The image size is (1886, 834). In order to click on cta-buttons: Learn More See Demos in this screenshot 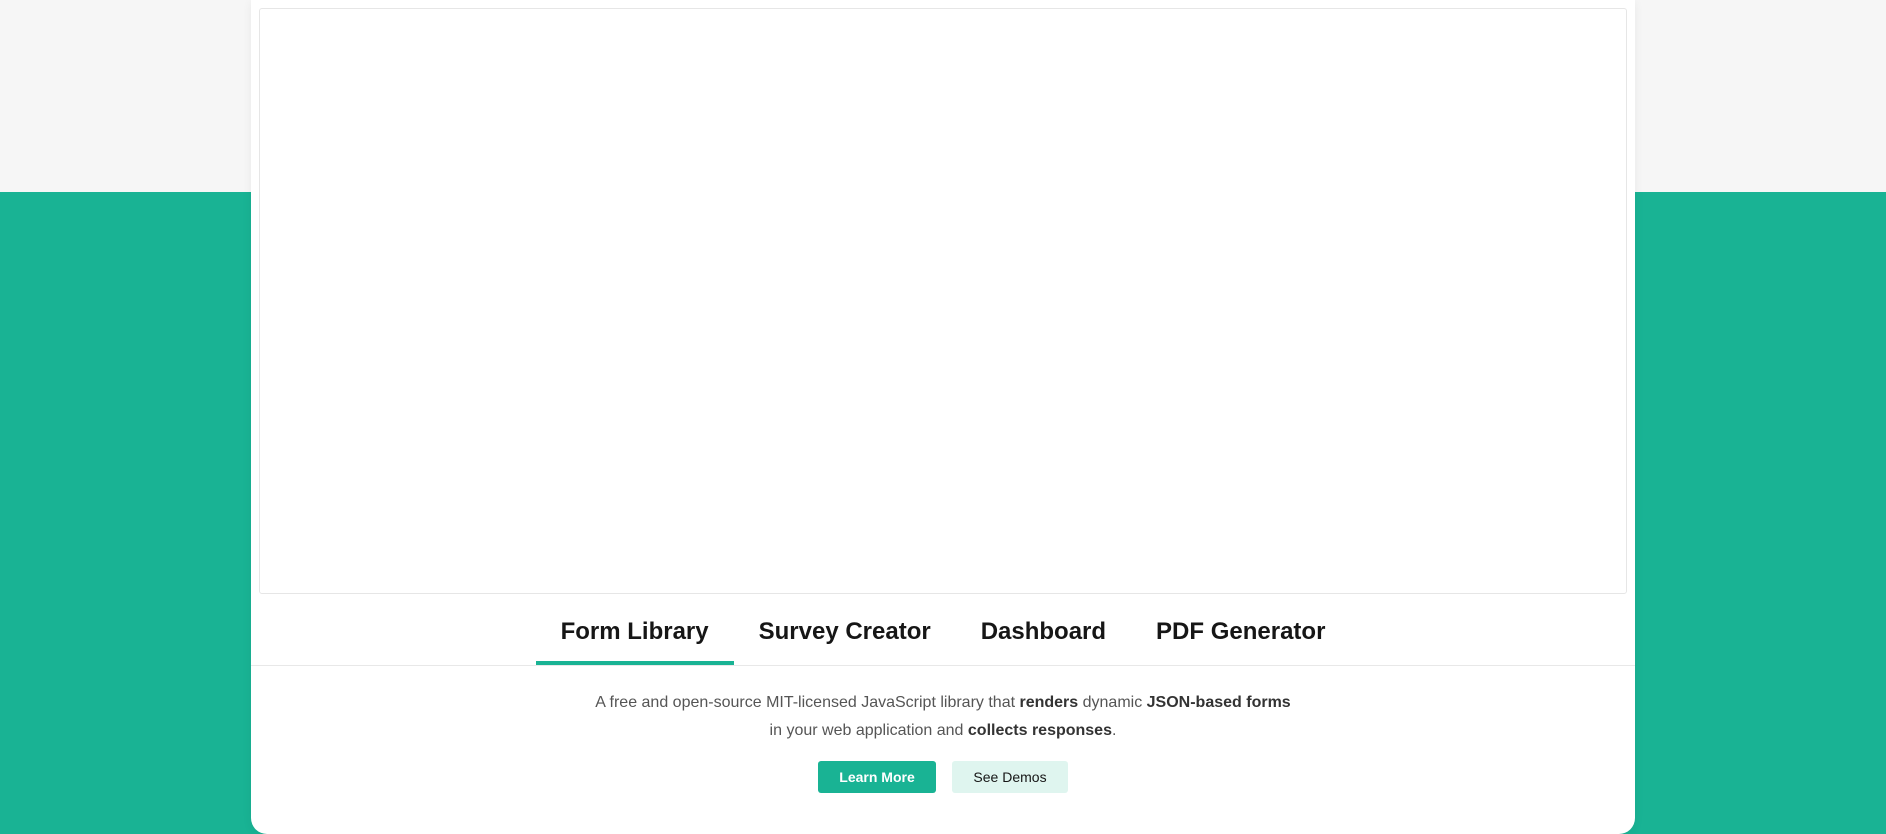, I will do `click(943, 777)`.